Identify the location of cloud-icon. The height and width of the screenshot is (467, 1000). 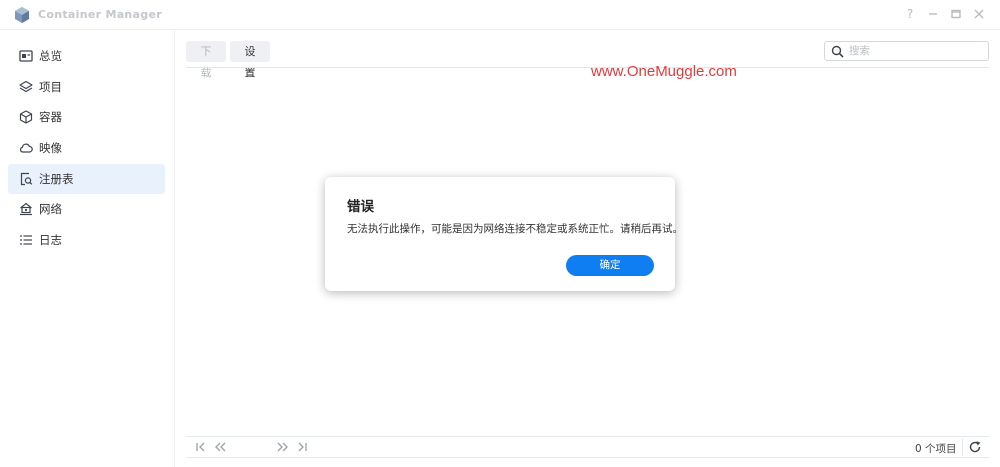
(26, 148).